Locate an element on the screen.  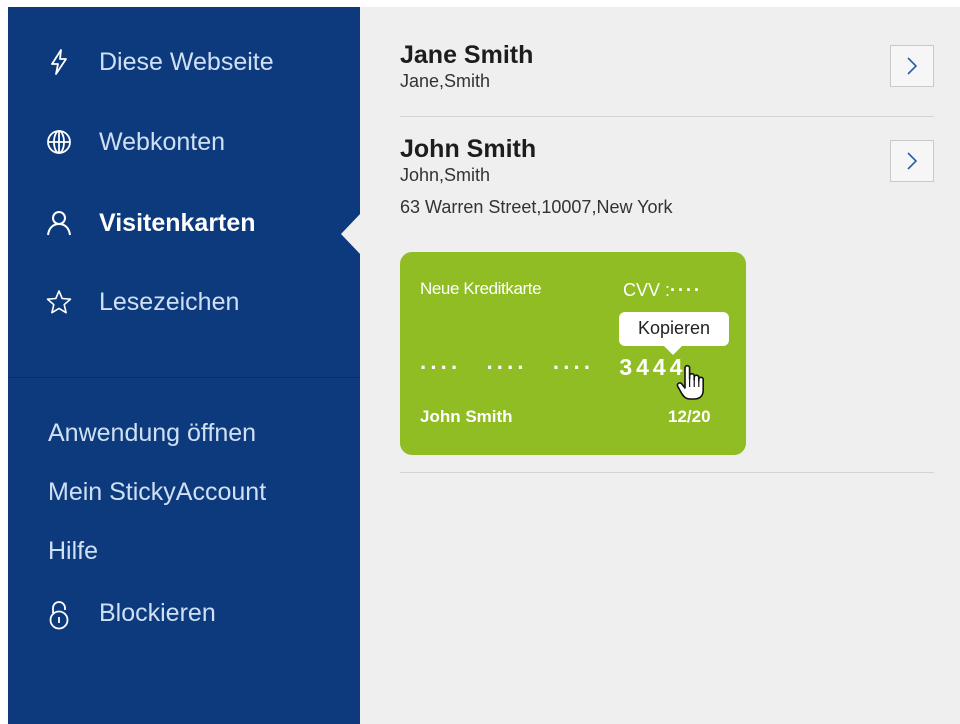
lock-label: Blockieren is located at coordinates (157, 613).